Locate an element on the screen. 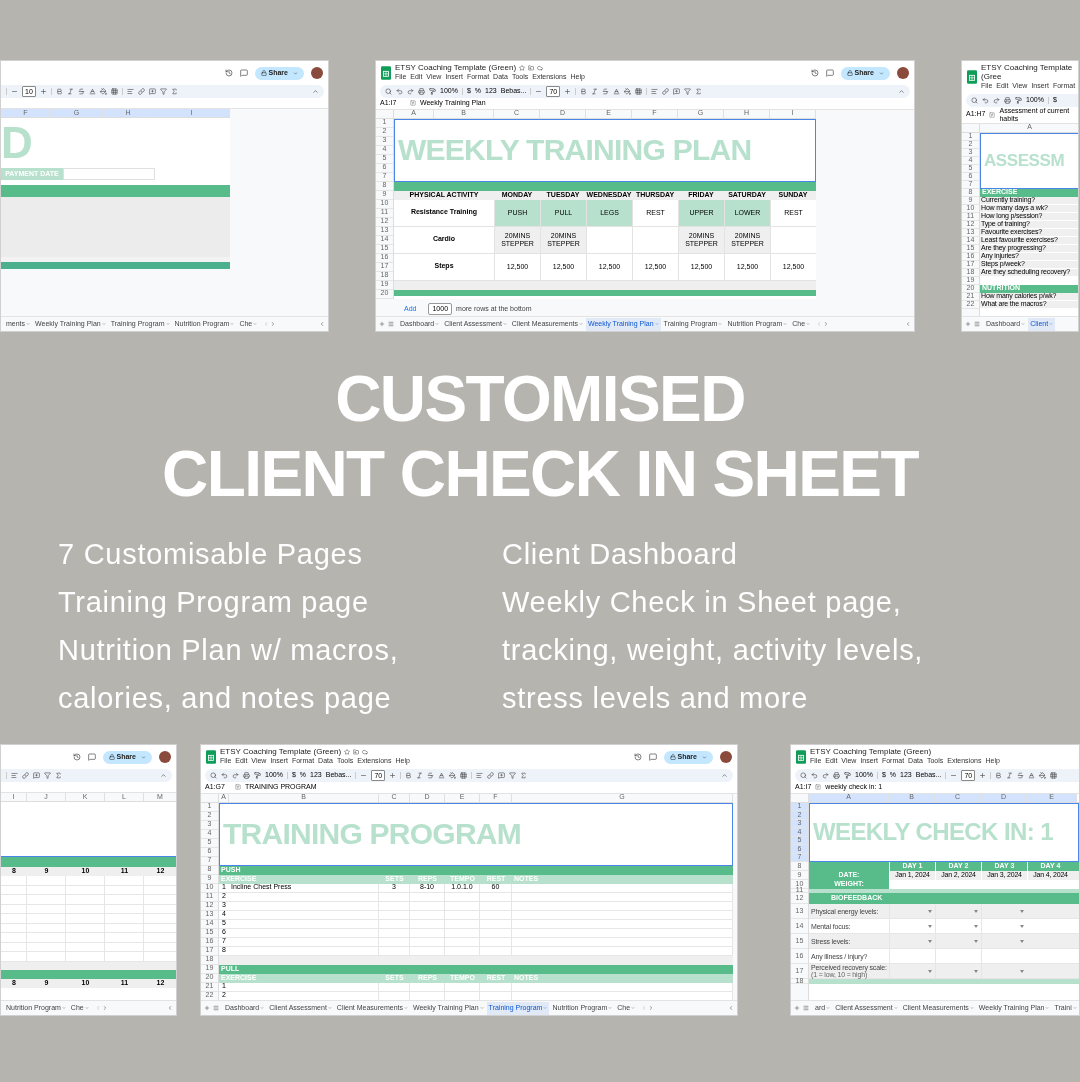 The width and height of the screenshot is (1080, 1082). decrease-size-icon is located at coordinates (364, 775).